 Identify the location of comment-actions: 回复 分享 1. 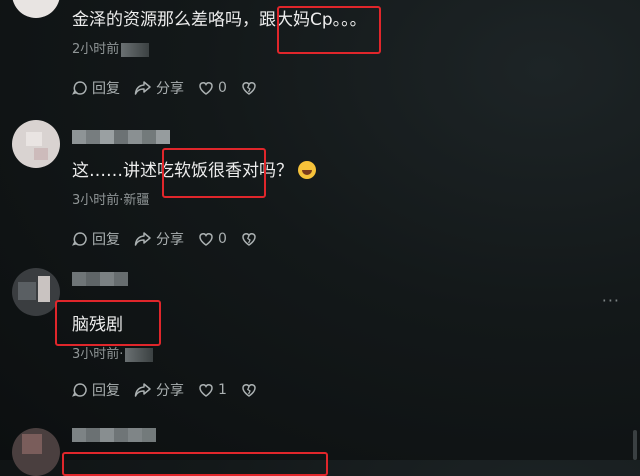
(173, 390).